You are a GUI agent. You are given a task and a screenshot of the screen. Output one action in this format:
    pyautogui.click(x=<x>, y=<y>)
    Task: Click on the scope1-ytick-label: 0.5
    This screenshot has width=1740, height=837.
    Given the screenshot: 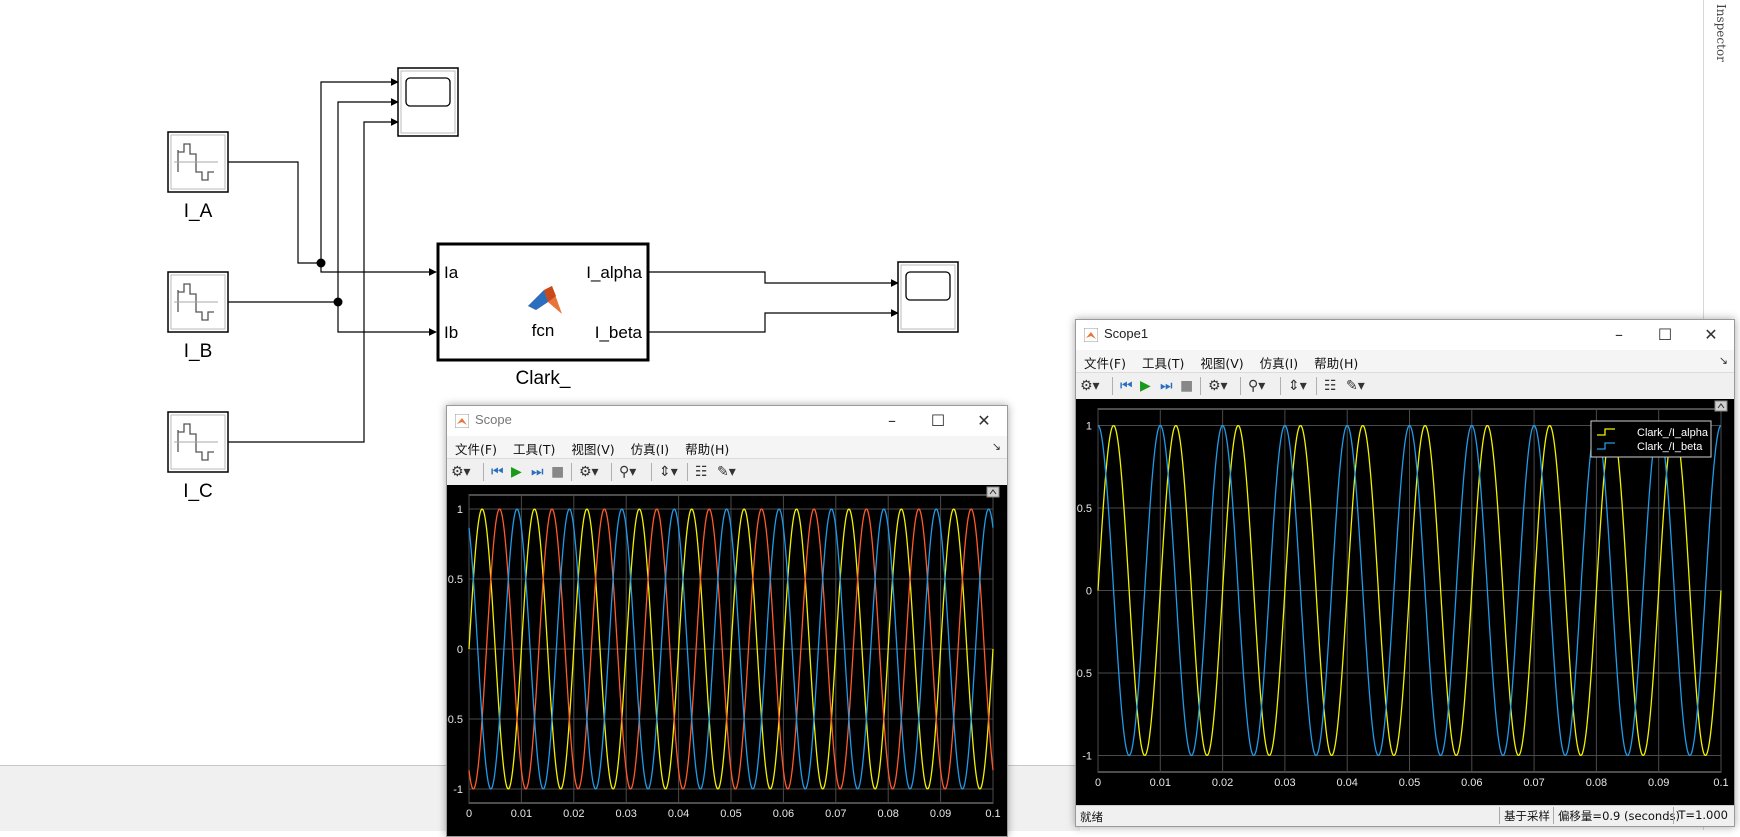 What is the action you would take?
    pyautogui.click(x=1084, y=509)
    